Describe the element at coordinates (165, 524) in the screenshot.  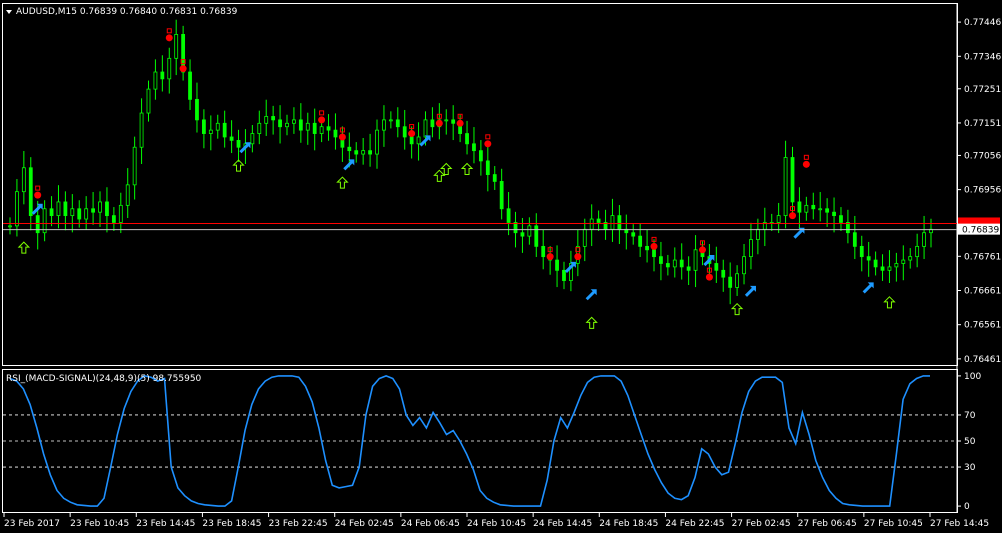
I see `time-tick-label: 23 Feb 14:45` at that location.